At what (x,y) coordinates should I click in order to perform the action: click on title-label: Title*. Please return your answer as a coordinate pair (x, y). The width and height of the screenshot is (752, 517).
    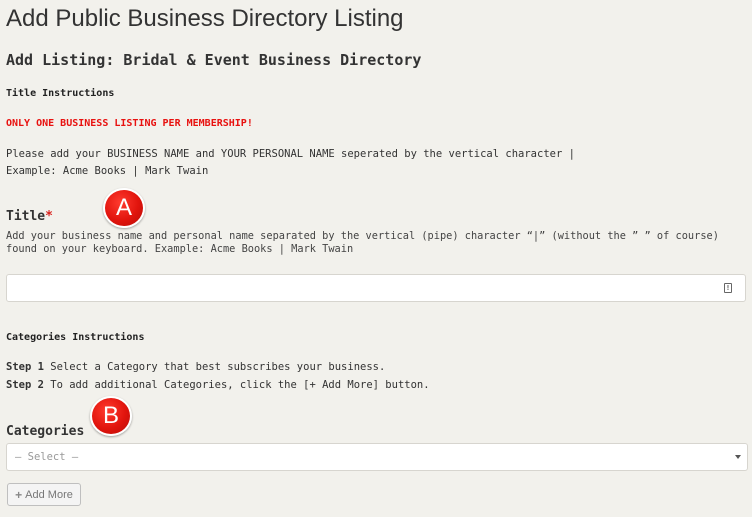
    Looking at the image, I should click on (29, 216).